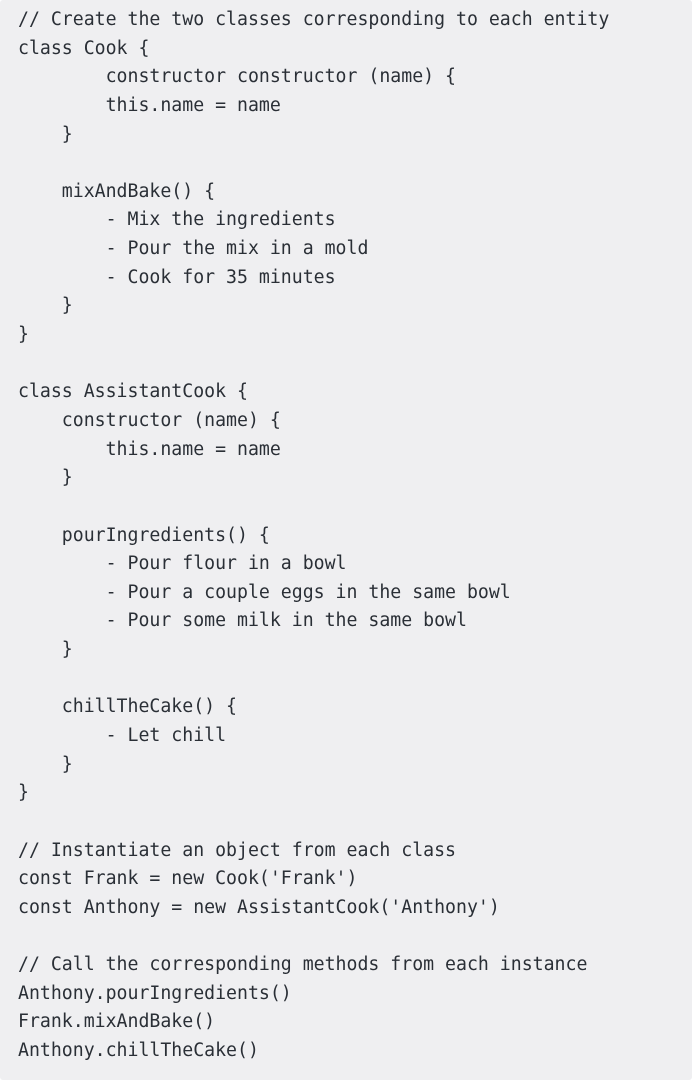 This screenshot has height=1080, width=692. Describe the element at coordinates (122, 736) in the screenshot. I see `code-line: - Let chill` at that location.